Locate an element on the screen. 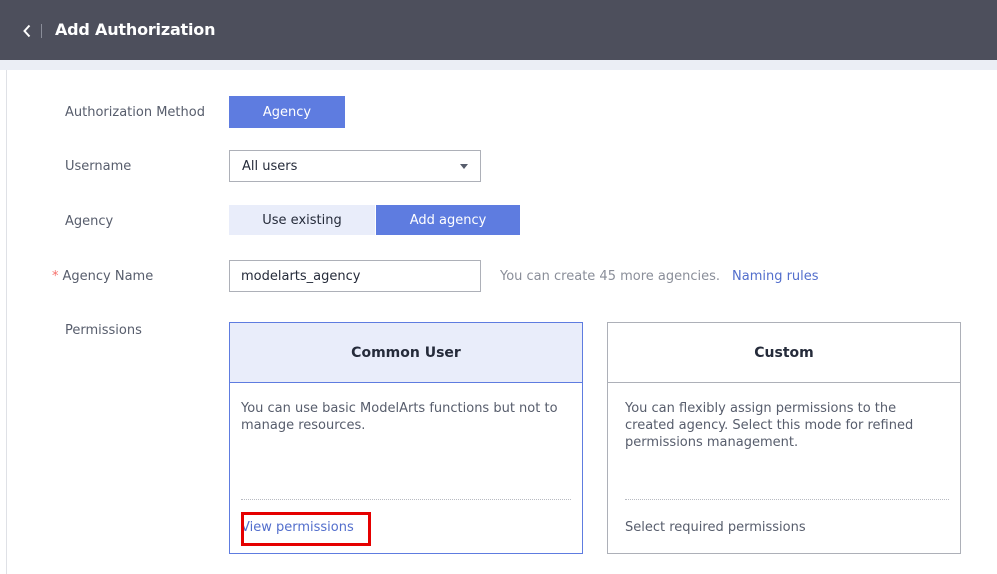 The image size is (997, 574). common-user-card-title: Common User is located at coordinates (406, 353).